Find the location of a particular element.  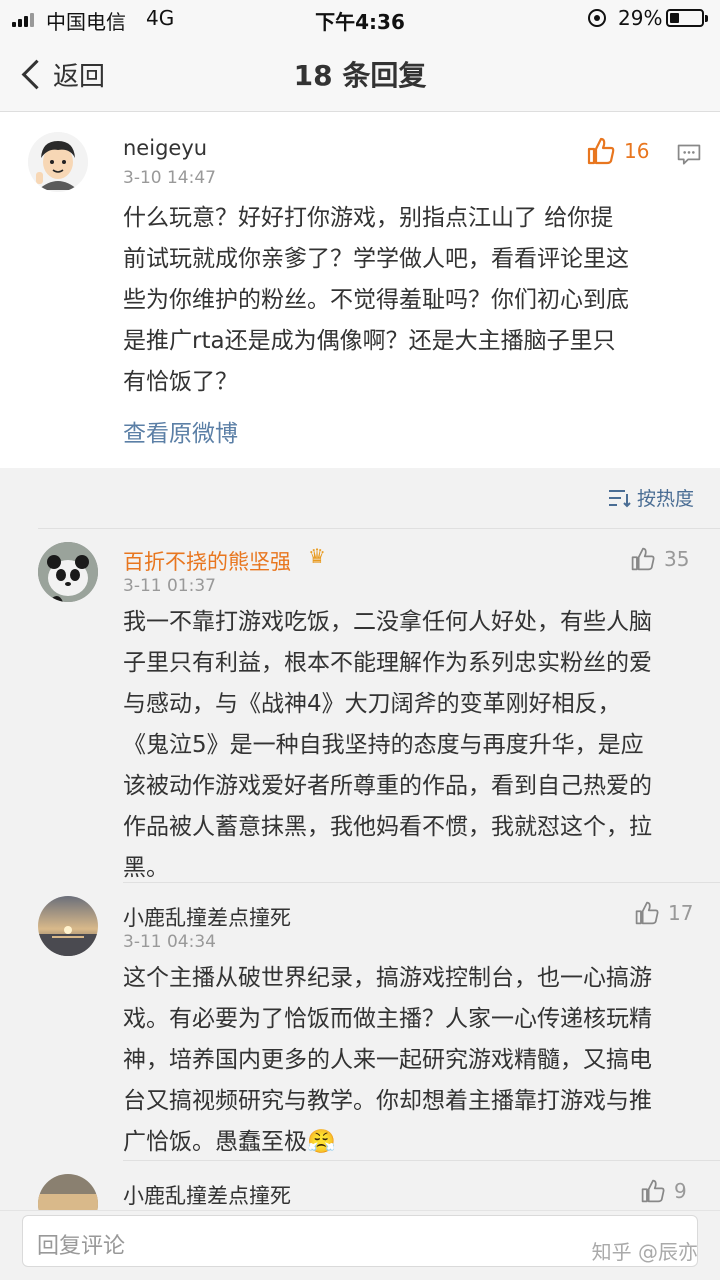

crown-badge-icon: ♛ is located at coordinates (317, 556).